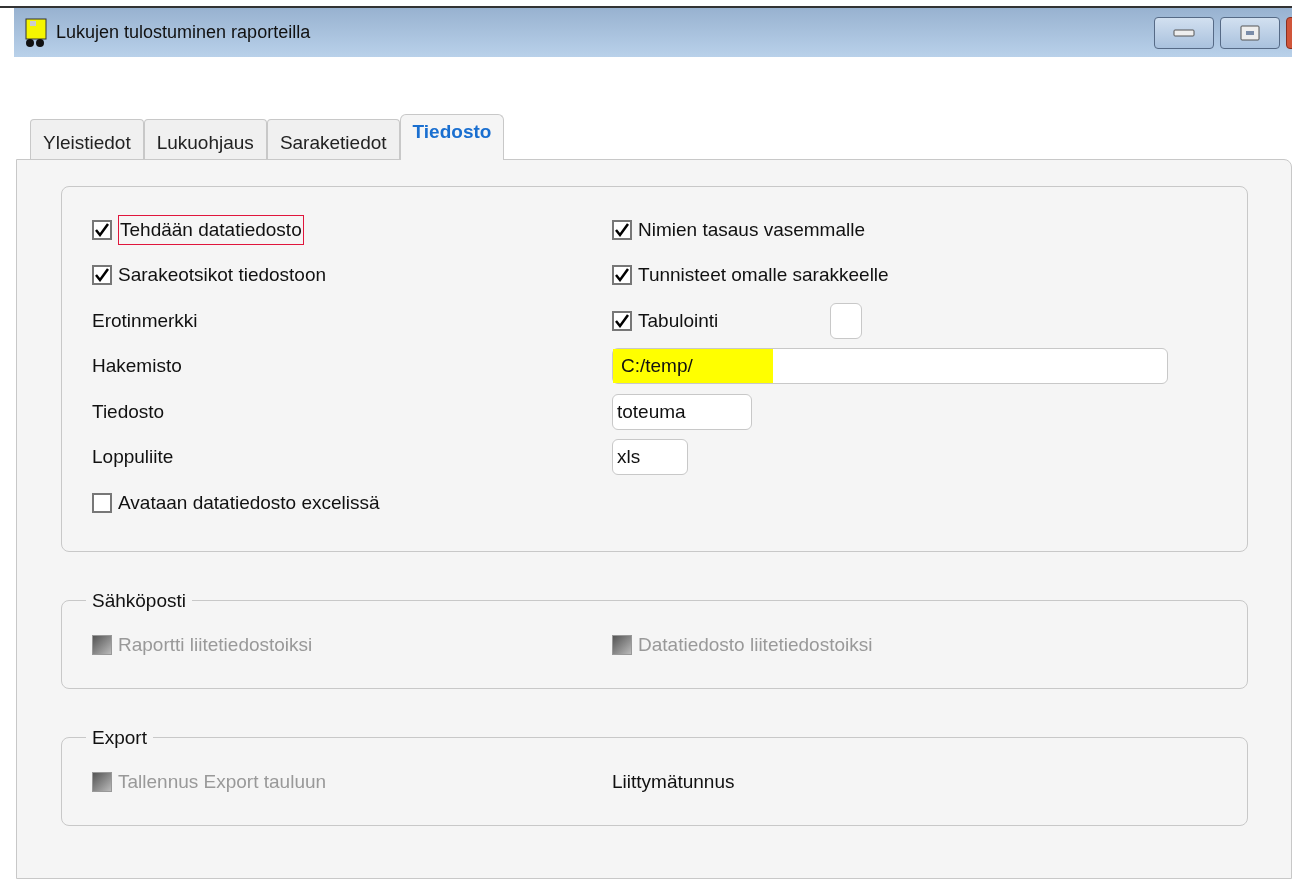  I want to click on tab: Saraketiedot, so click(333, 139).